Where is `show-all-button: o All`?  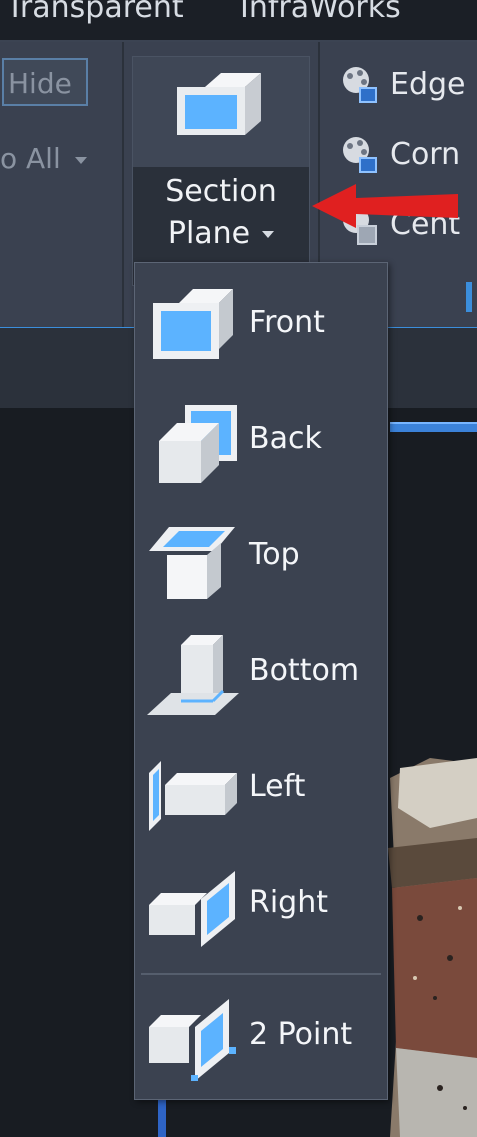 show-all-button: o All is located at coordinates (43, 158).